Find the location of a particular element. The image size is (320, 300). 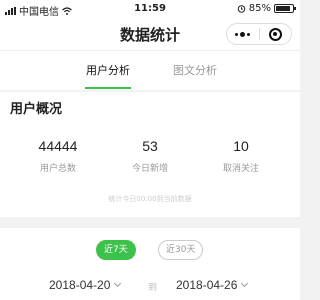

end-date-picker: 2018-04-26 is located at coordinates (212, 285).